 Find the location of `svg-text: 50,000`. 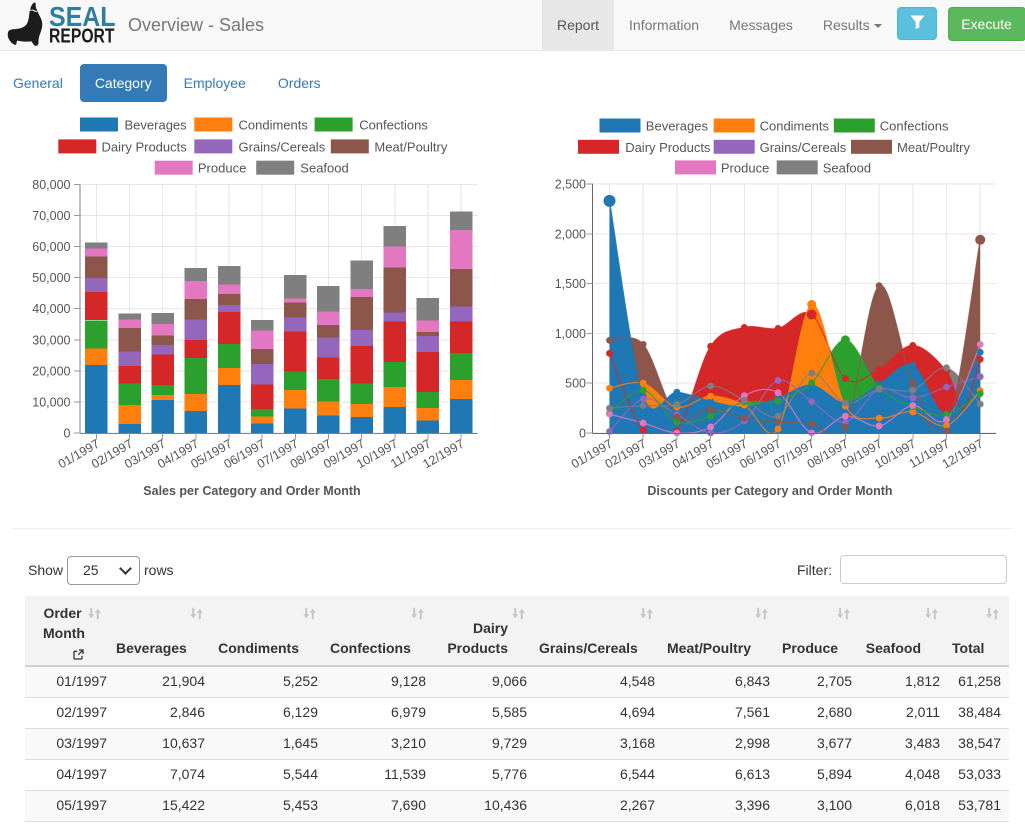

svg-text: 50,000 is located at coordinates (51, 278).